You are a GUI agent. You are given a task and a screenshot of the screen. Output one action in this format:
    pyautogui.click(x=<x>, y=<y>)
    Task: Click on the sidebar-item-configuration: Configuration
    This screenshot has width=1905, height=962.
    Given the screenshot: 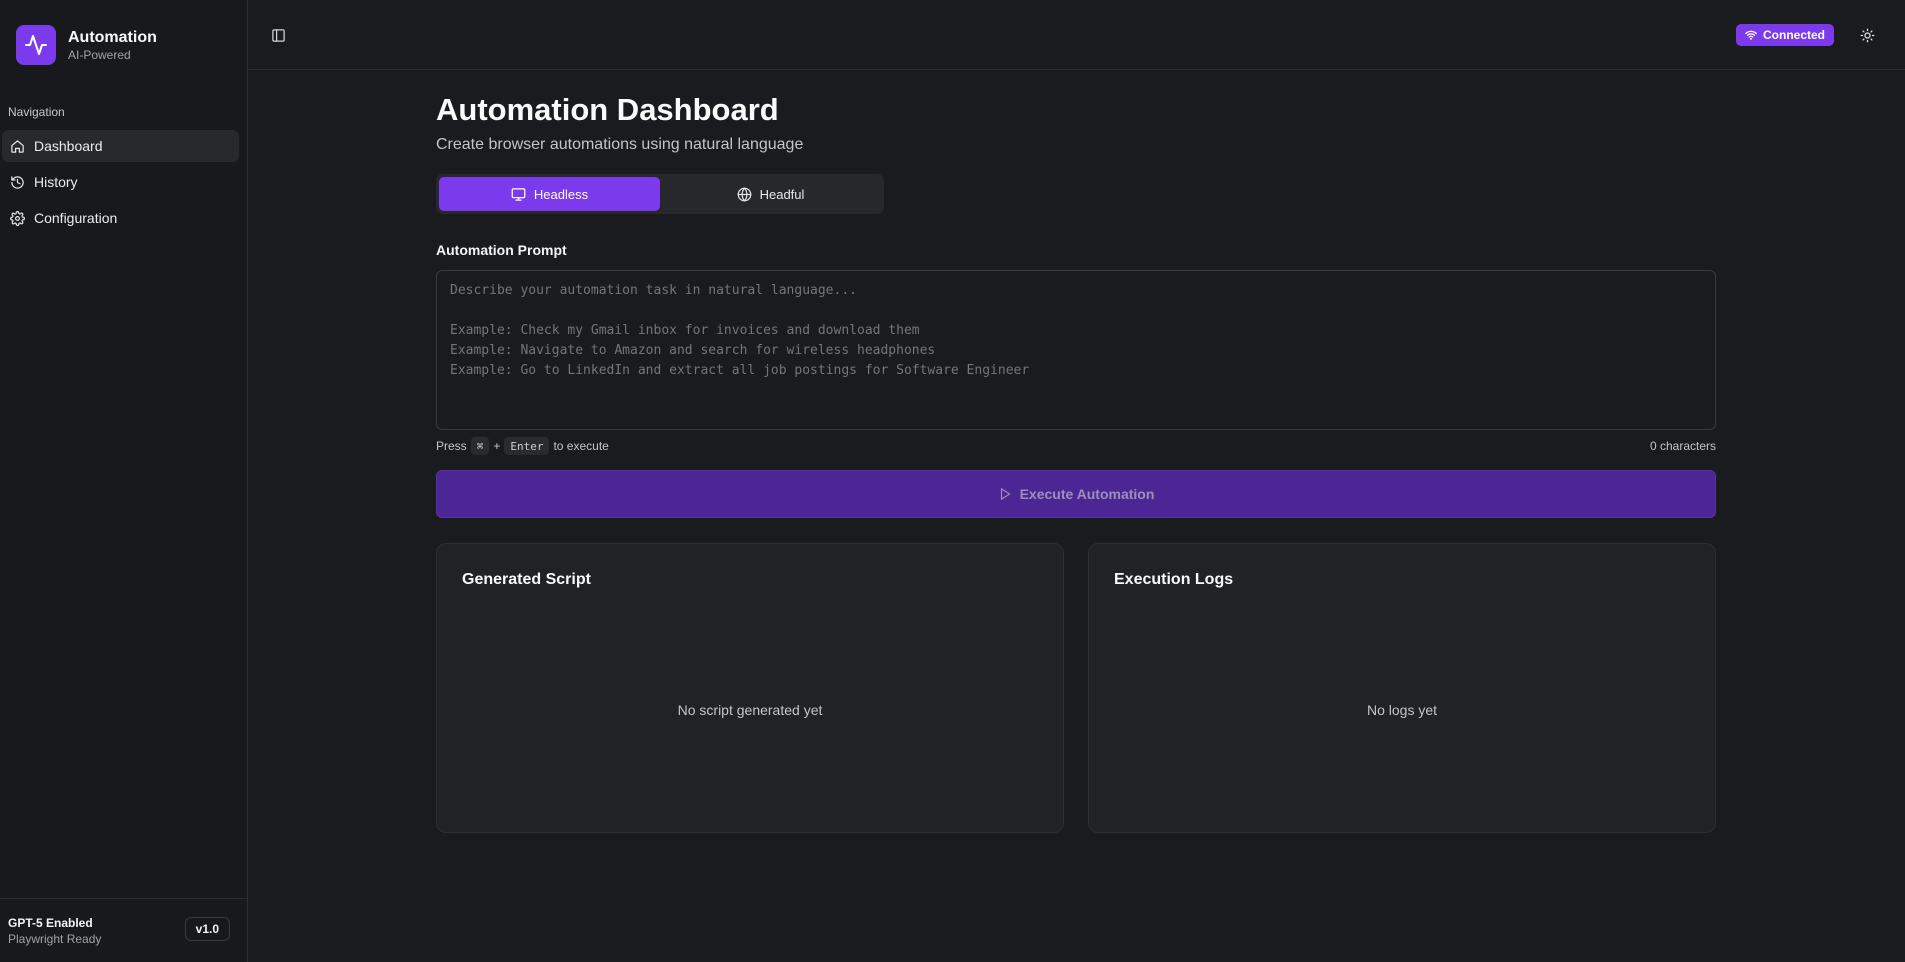 What is the action you would take?
    pyautogui.click(x=120, y=218)
    